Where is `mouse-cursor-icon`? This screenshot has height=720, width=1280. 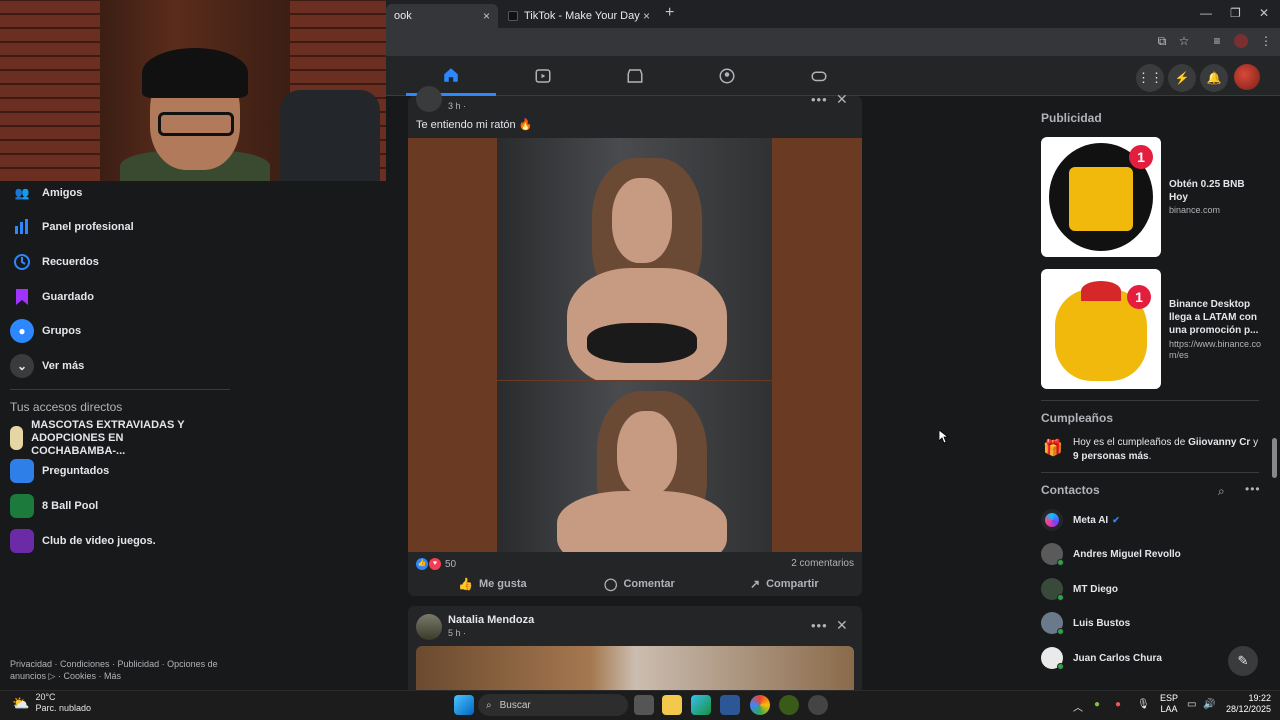 mouse-cursor-icon is located at coordinates (944, 437).